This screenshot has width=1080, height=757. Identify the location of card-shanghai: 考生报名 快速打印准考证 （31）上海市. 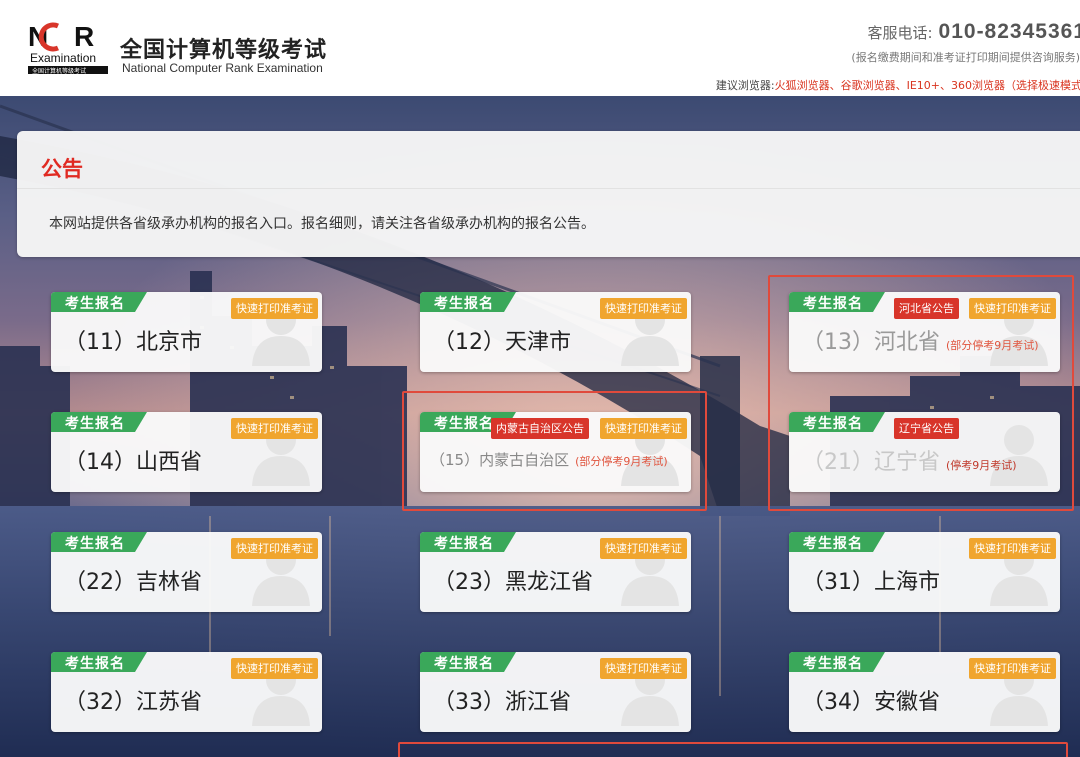
(924, 572).